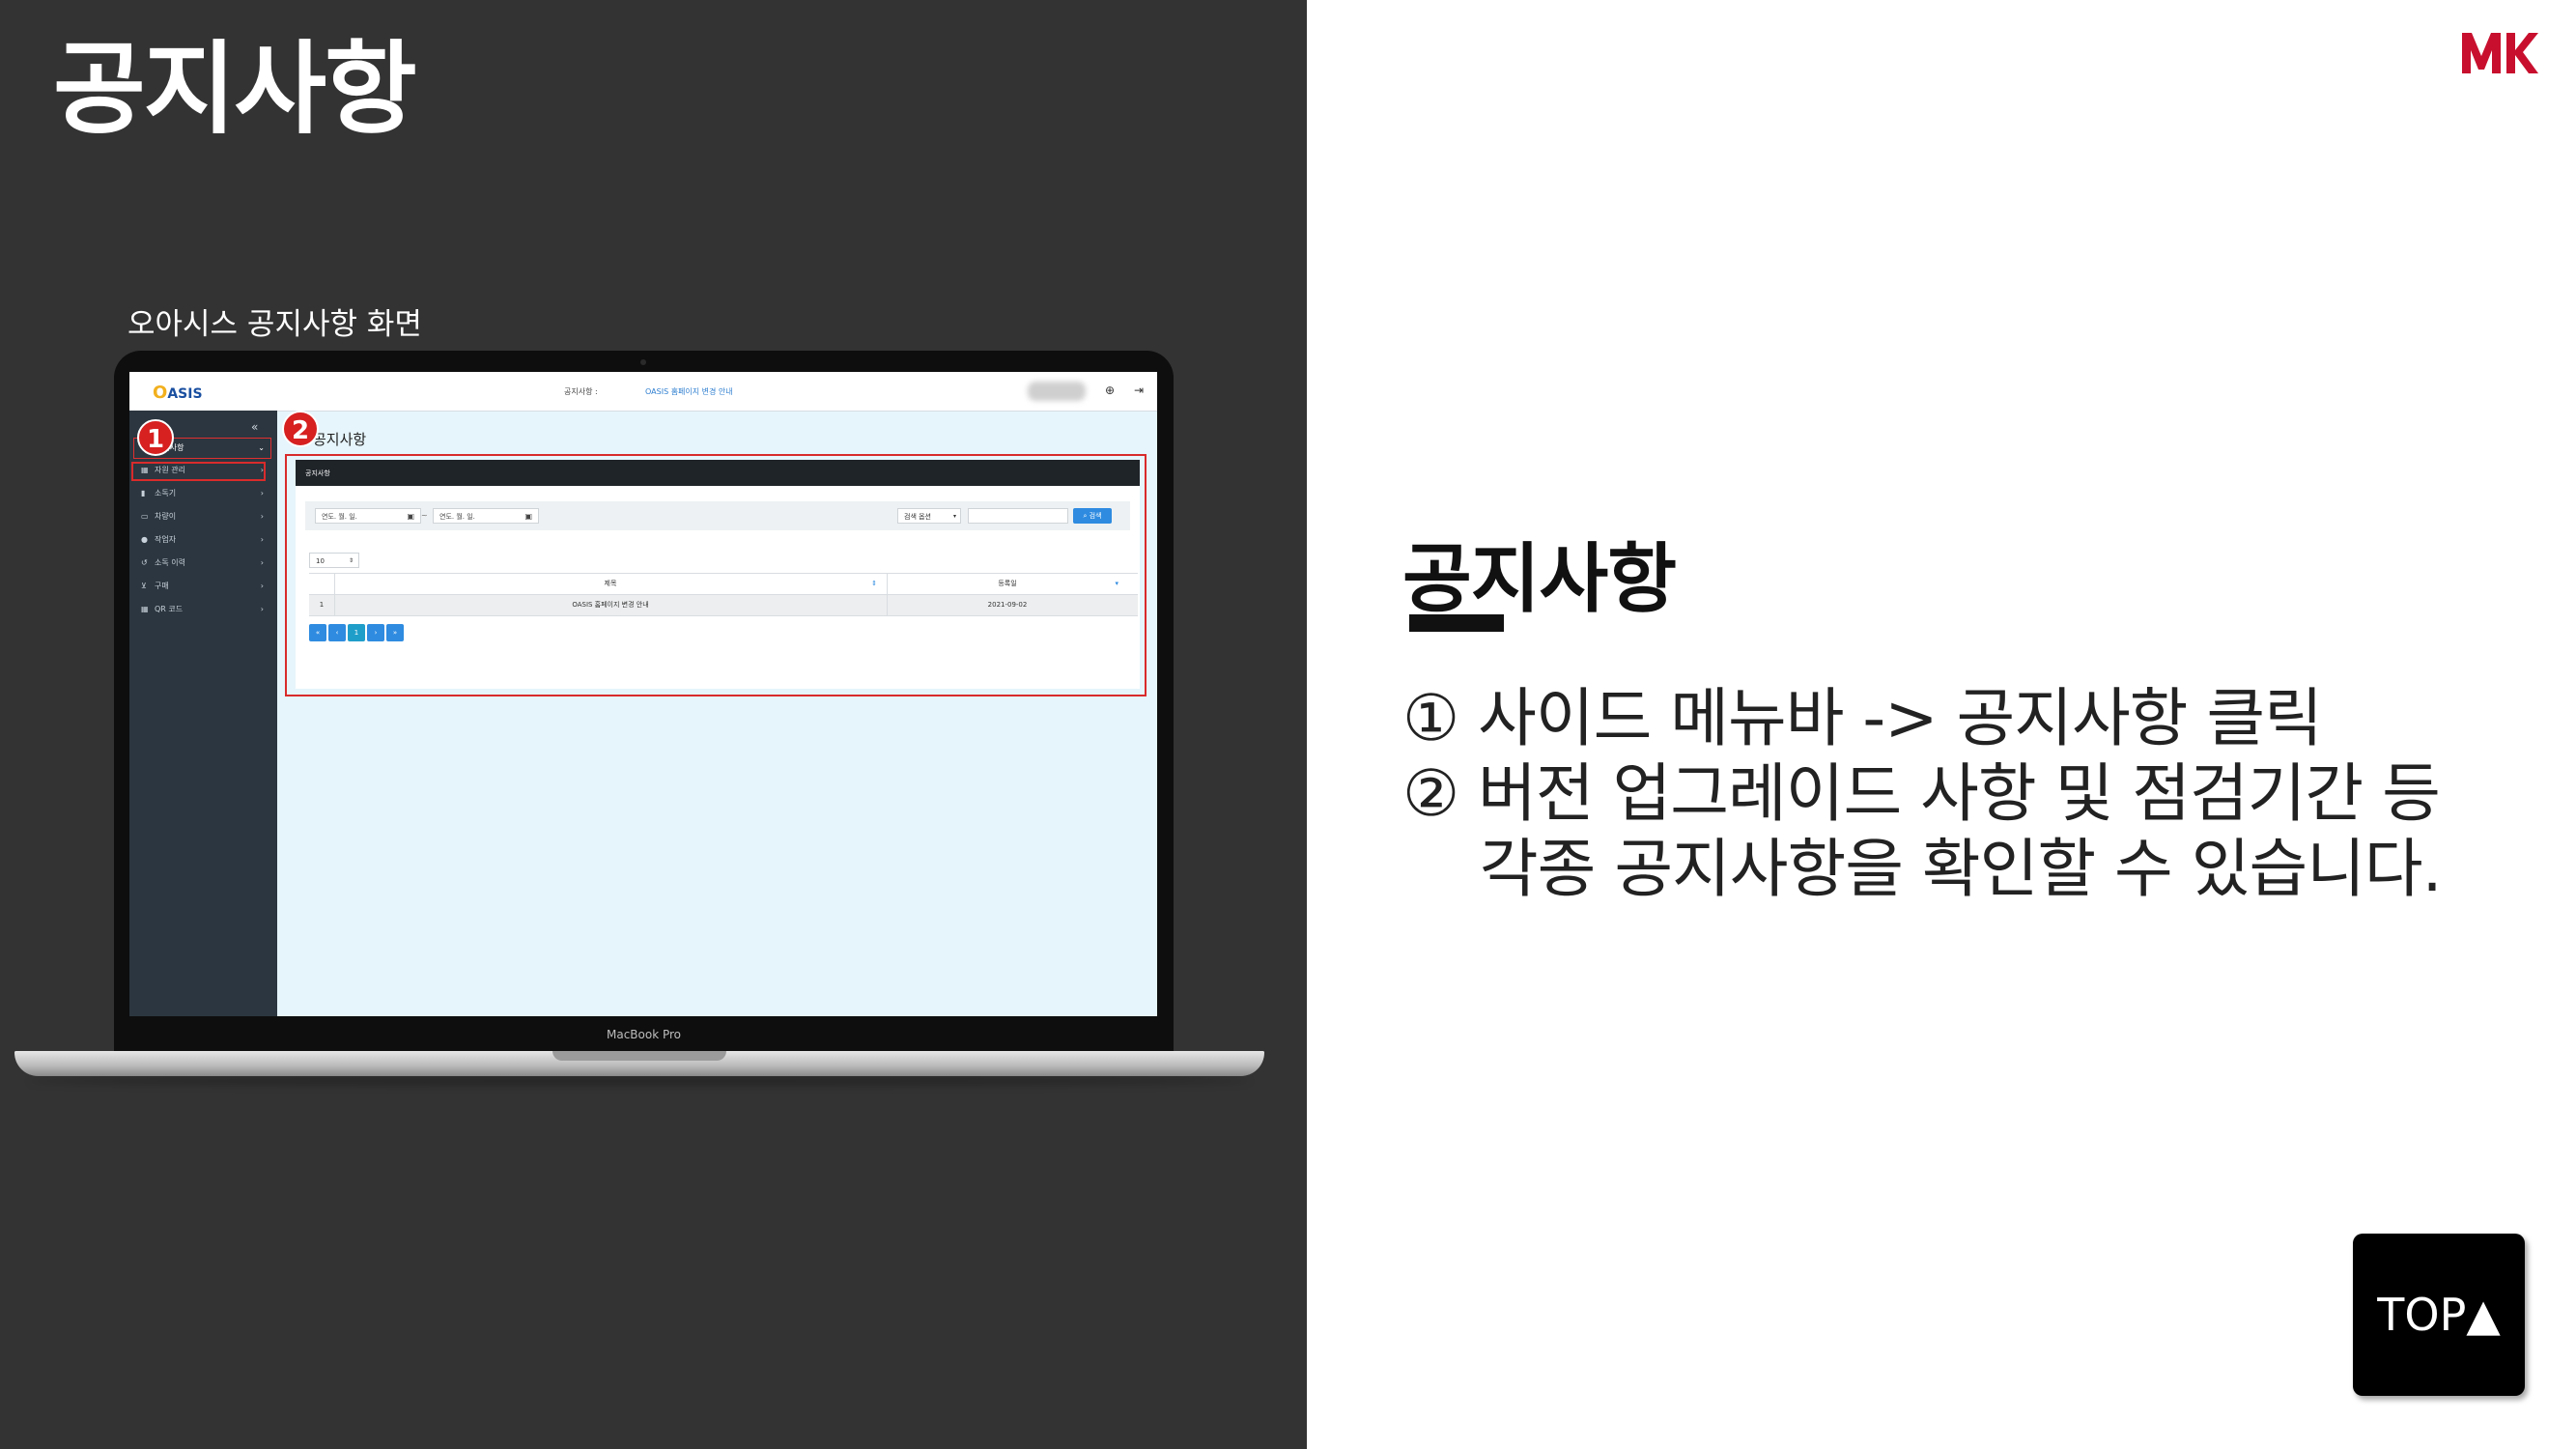 This screenshot has width=2576, height=1449. What do you see at coordinates (201, 609) in the screenshot?
I see `sidebar-item-qr: ▦ QR 코드 ›` at bounding box center [201, 609].